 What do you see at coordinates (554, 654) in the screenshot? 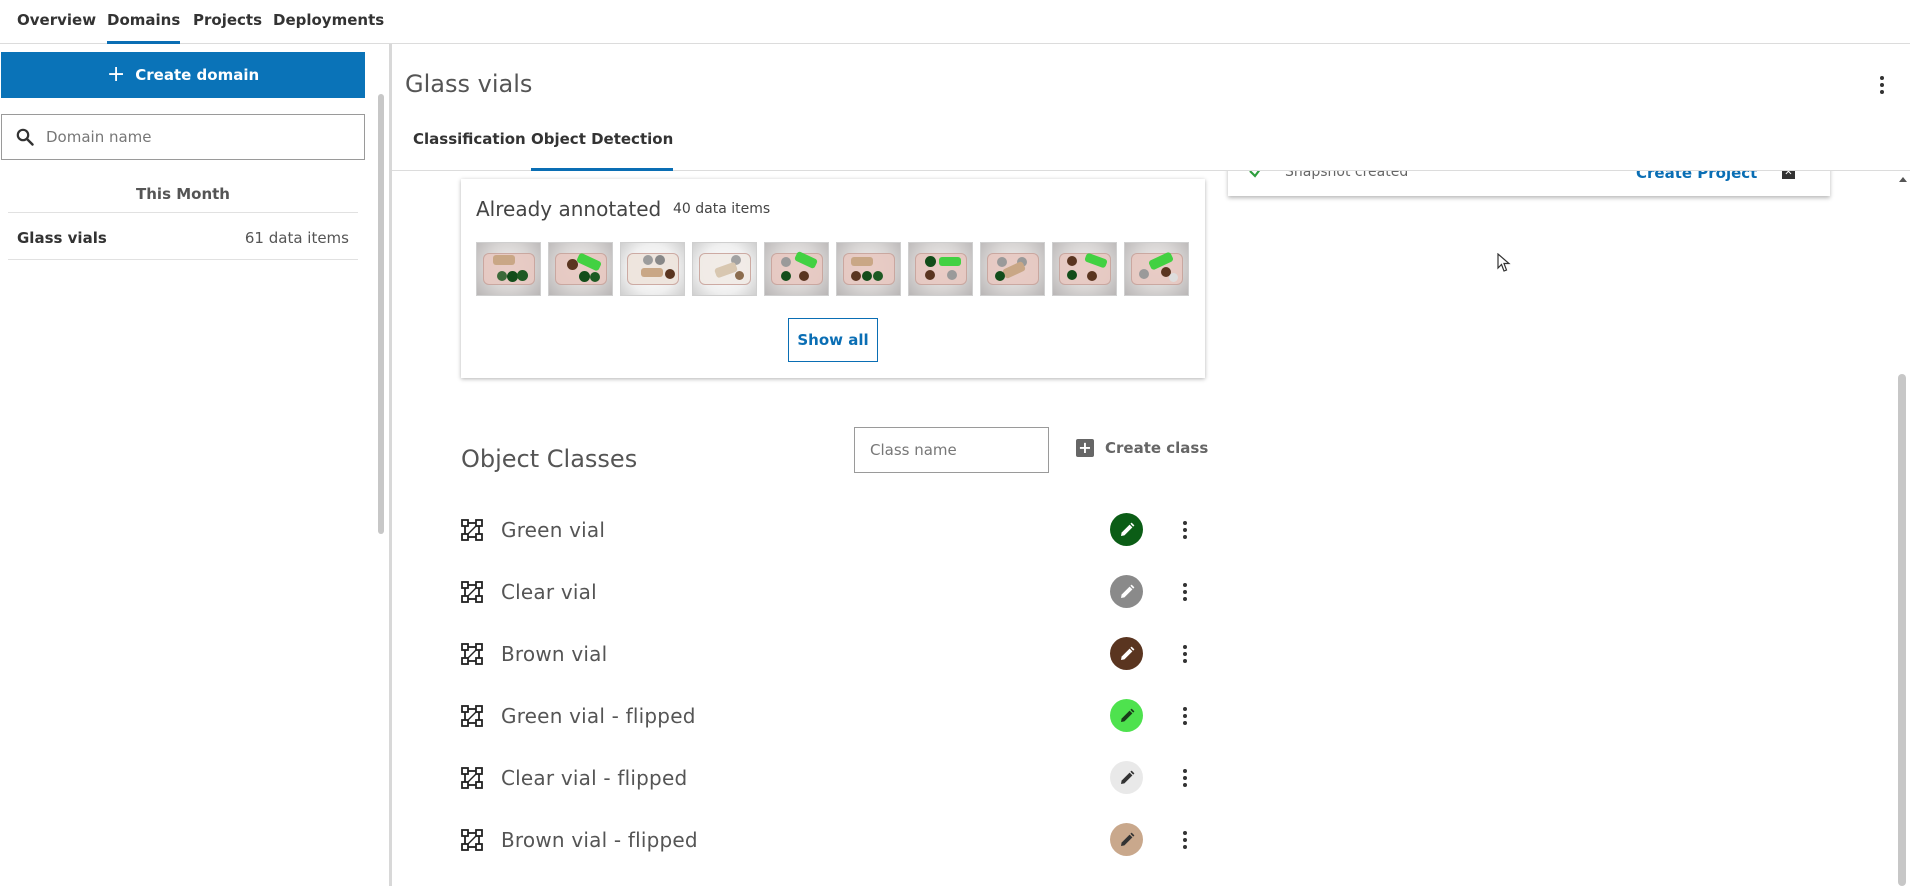
I see `class-name: Brown vial` at bounding box center [554, 654].